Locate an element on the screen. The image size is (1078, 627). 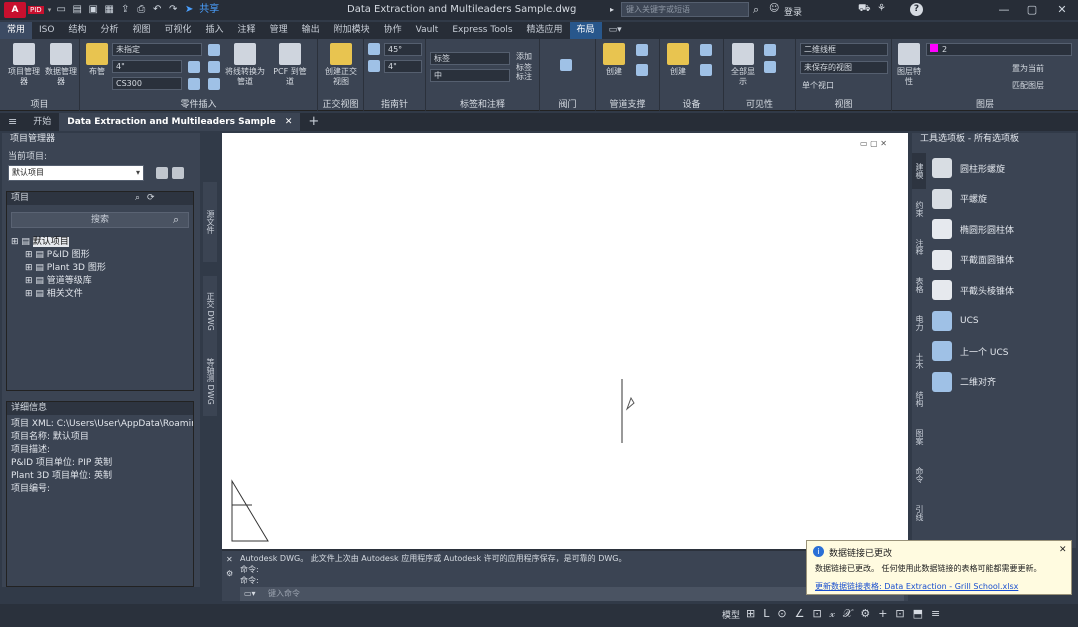
ribbon-tab: 布局 is located at coordinates (585, 30).